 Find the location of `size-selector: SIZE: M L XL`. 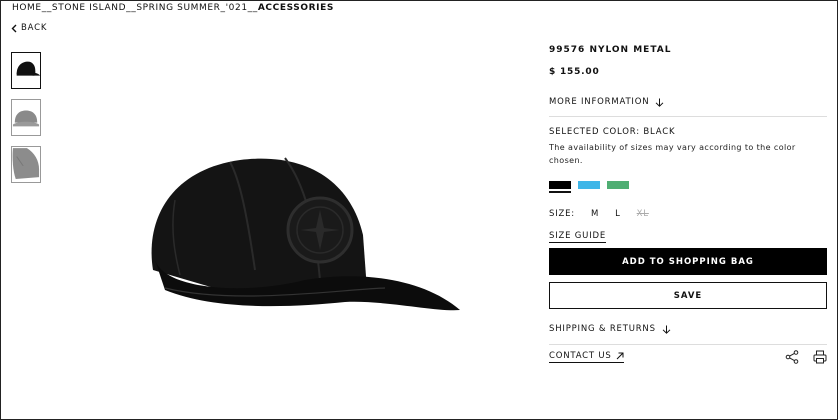

size-selector: SIZE: M L XL is located at coordinates (688, 214).